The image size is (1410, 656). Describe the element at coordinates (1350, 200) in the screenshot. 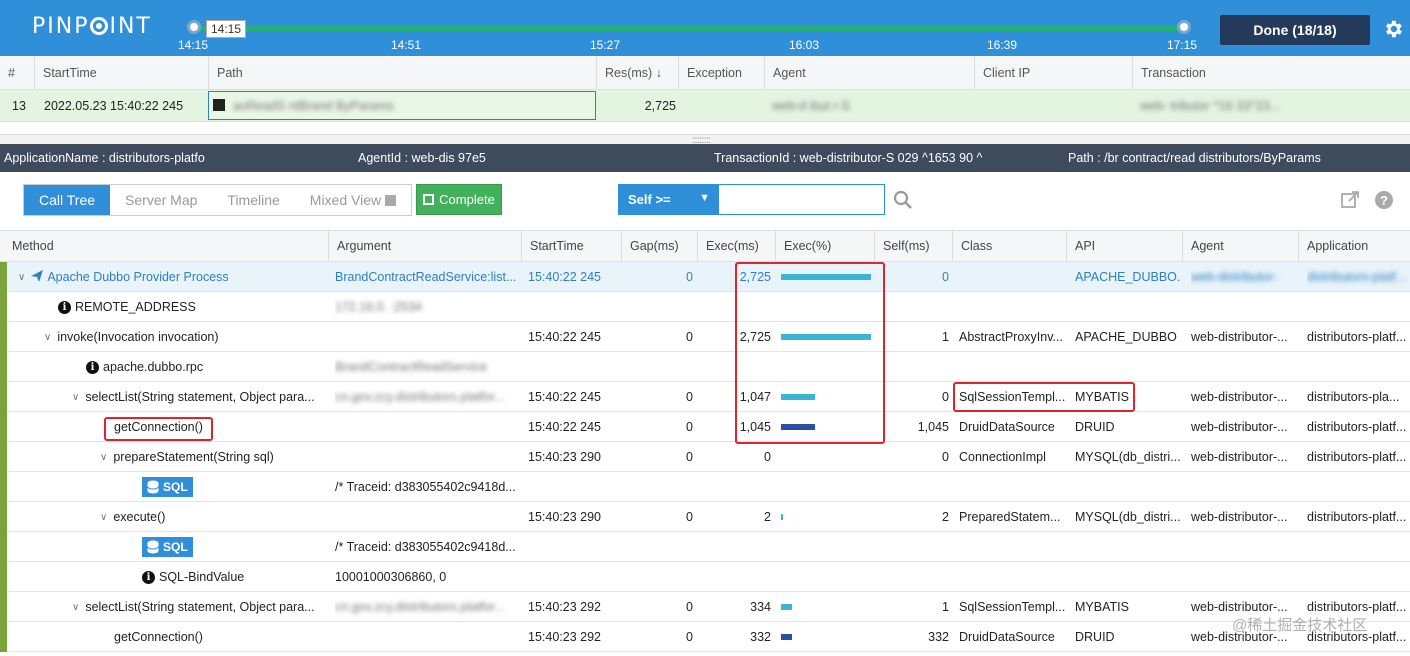

I see `open-external-icon` at that location.